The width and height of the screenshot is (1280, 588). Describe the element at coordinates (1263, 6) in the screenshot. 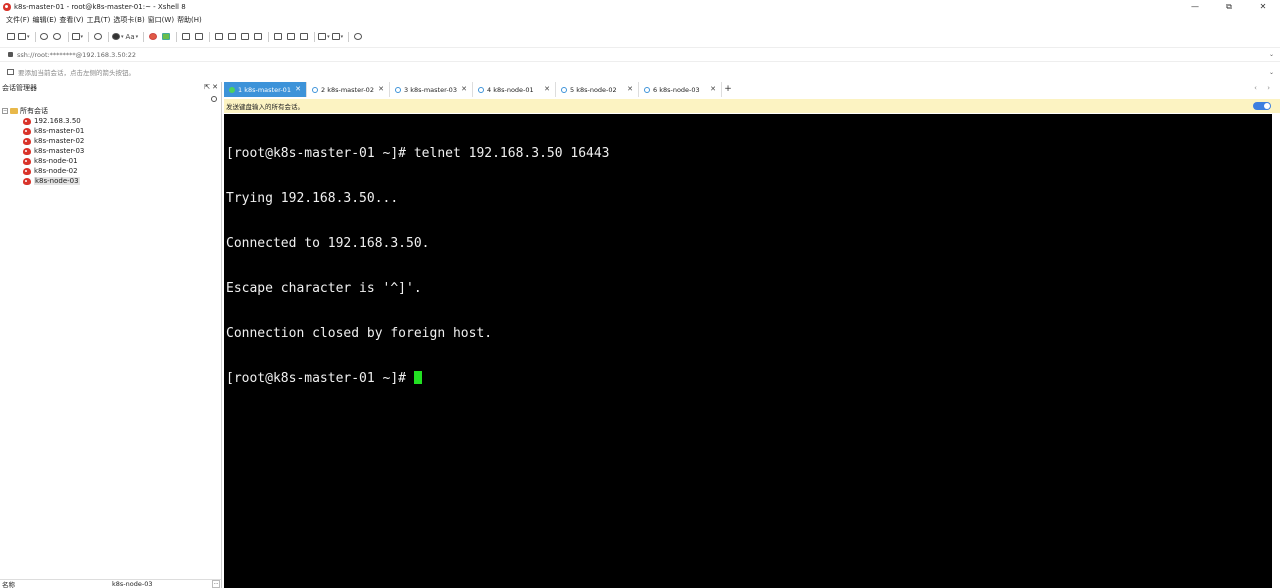

I see `close-window-button: ✕` at that location.